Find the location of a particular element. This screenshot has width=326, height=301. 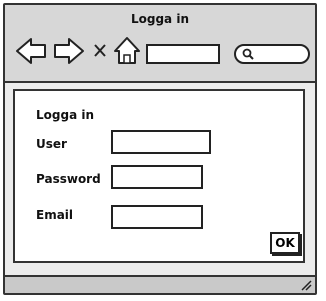

user-input is located at coordinates (161, 142).